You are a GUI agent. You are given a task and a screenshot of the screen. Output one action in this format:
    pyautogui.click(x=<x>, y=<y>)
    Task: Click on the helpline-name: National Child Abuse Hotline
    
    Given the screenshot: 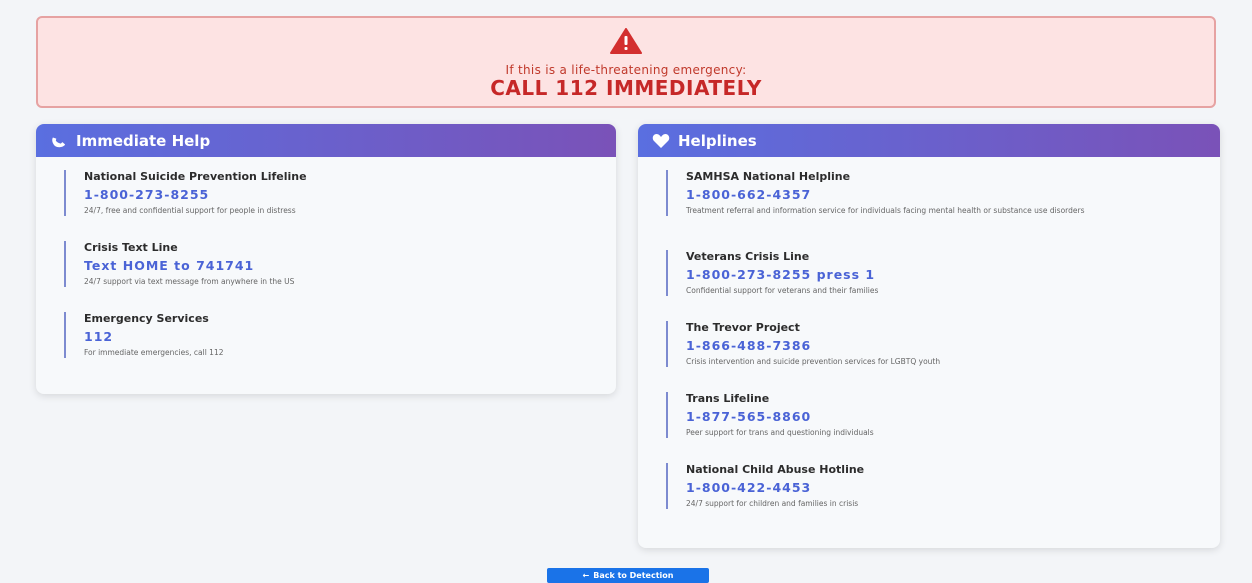 What is the action you would take?
    pyautogui.click(x=775, y=469)
    